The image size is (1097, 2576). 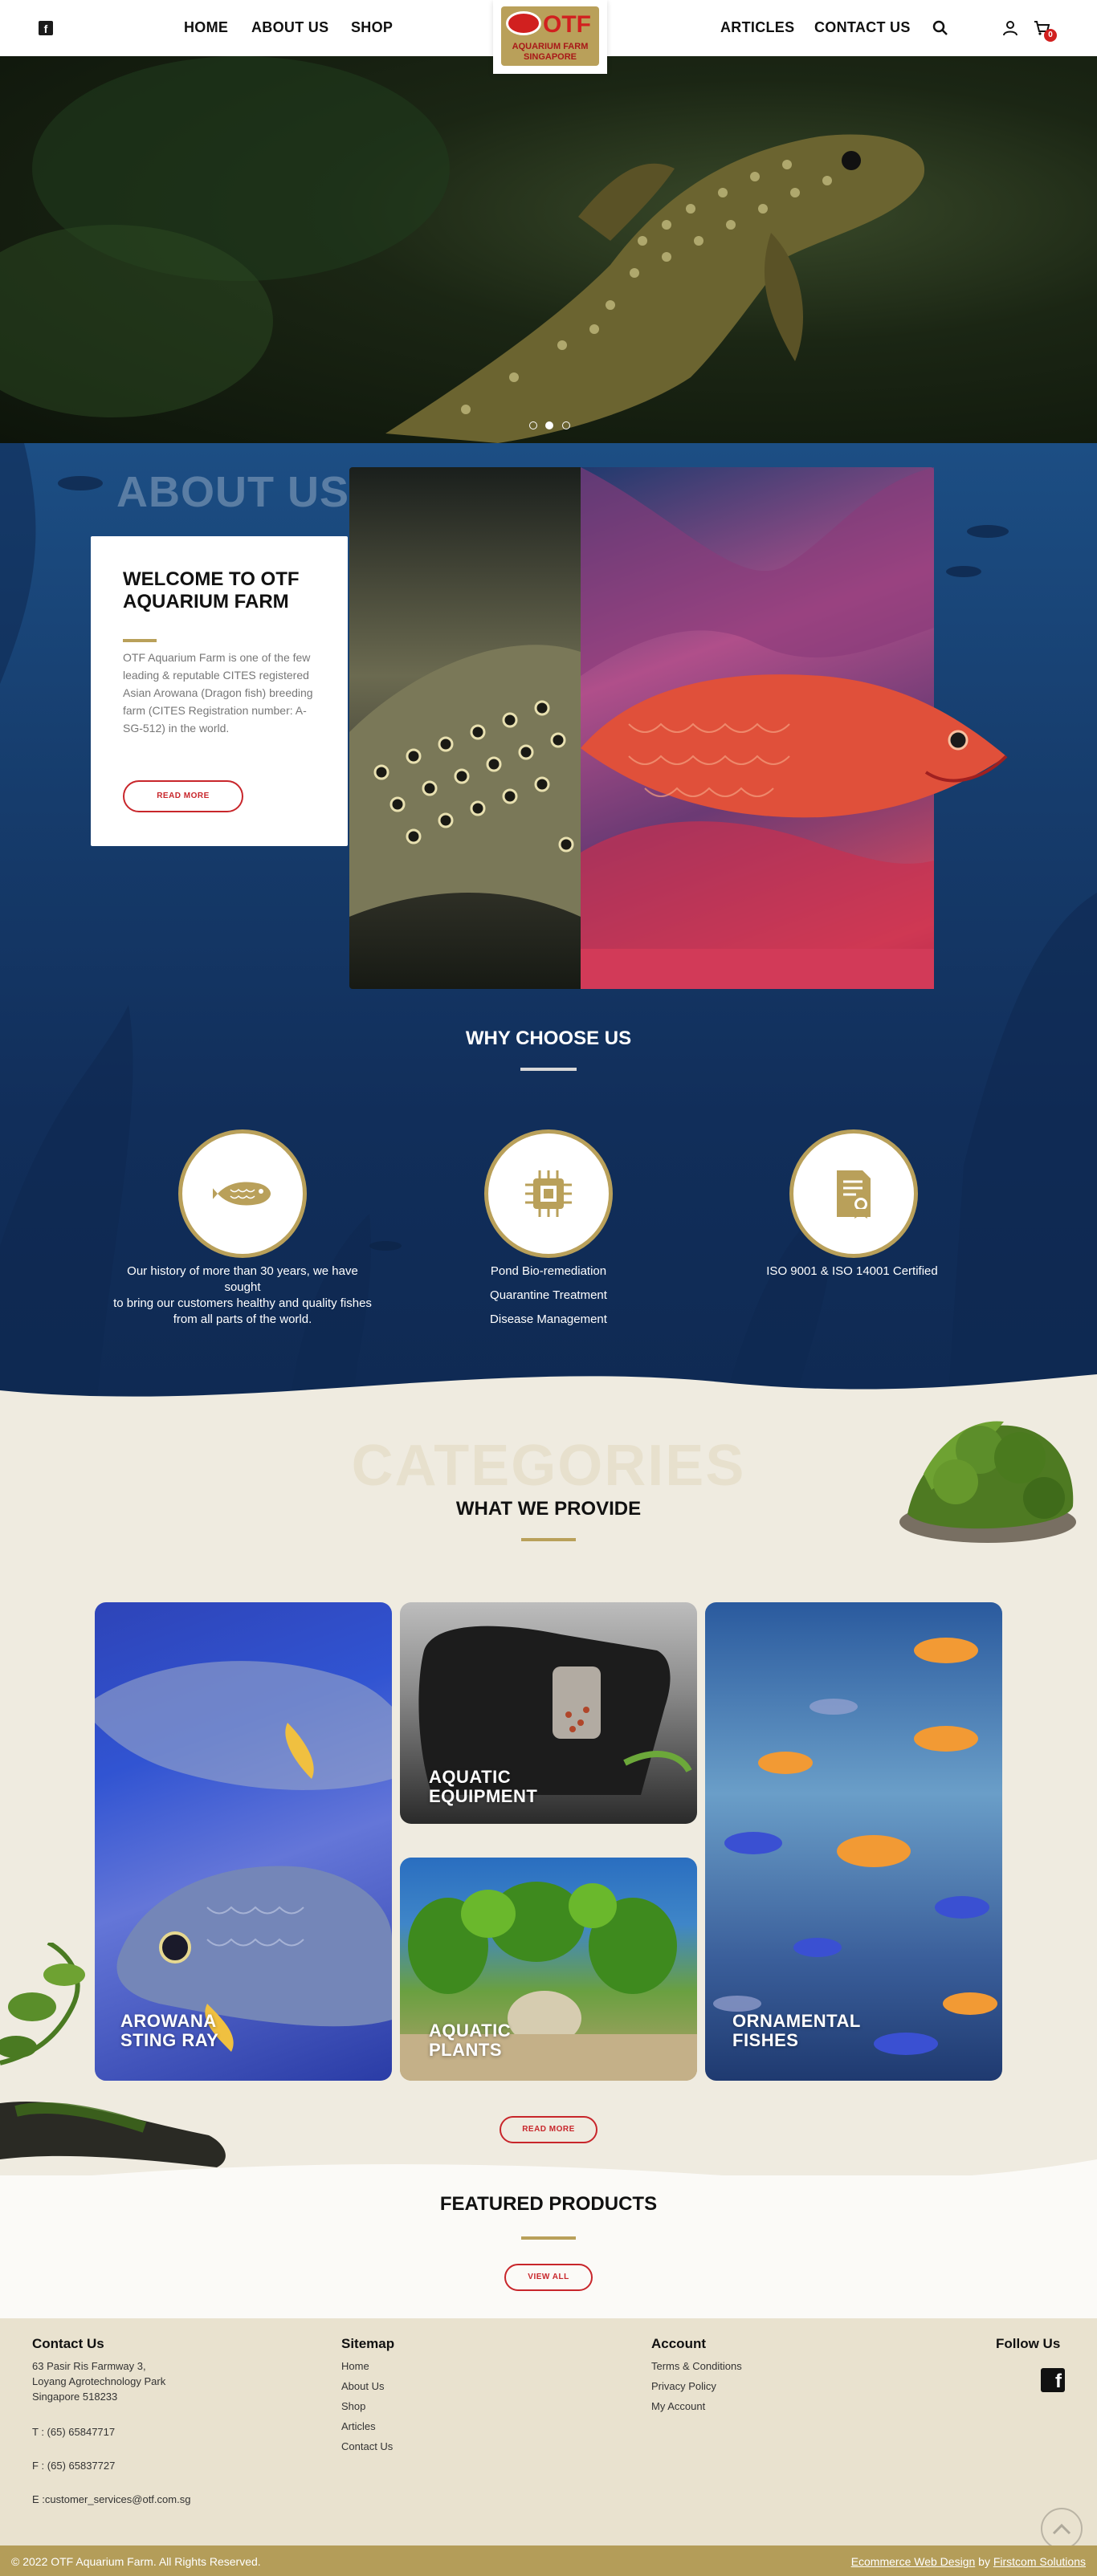 I want to click on why-line: Disease Management, so click(x=548, y=1319).